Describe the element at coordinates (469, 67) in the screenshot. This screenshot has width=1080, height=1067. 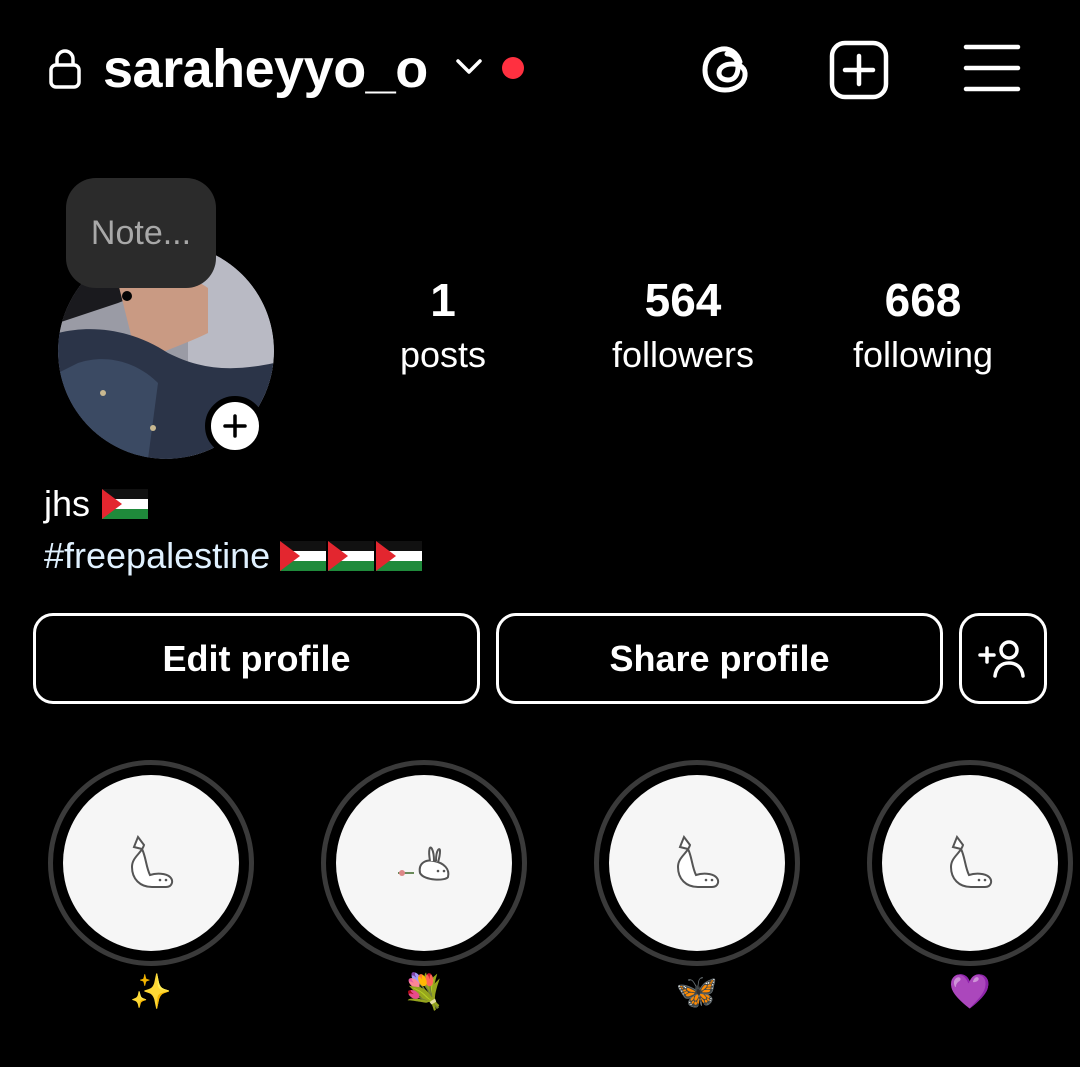
I see `chevron-down-icon` at that location.